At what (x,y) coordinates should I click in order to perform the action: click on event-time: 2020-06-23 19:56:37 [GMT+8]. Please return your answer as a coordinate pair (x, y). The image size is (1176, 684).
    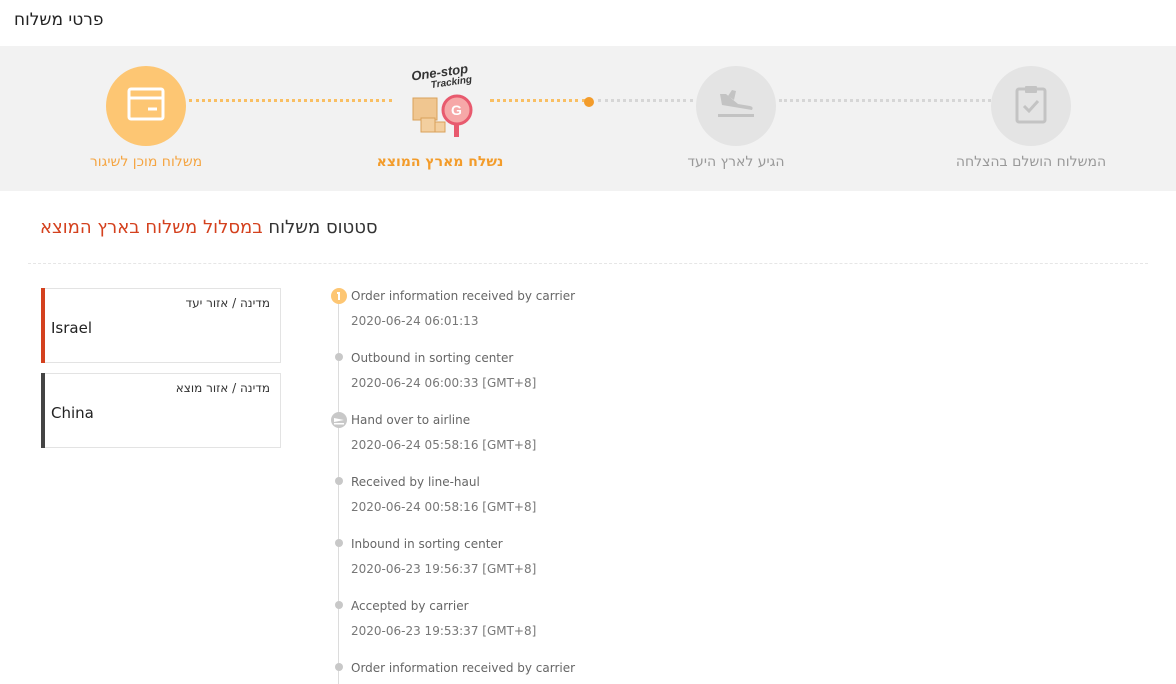
    Looking at the image, I should click on (444, 569).